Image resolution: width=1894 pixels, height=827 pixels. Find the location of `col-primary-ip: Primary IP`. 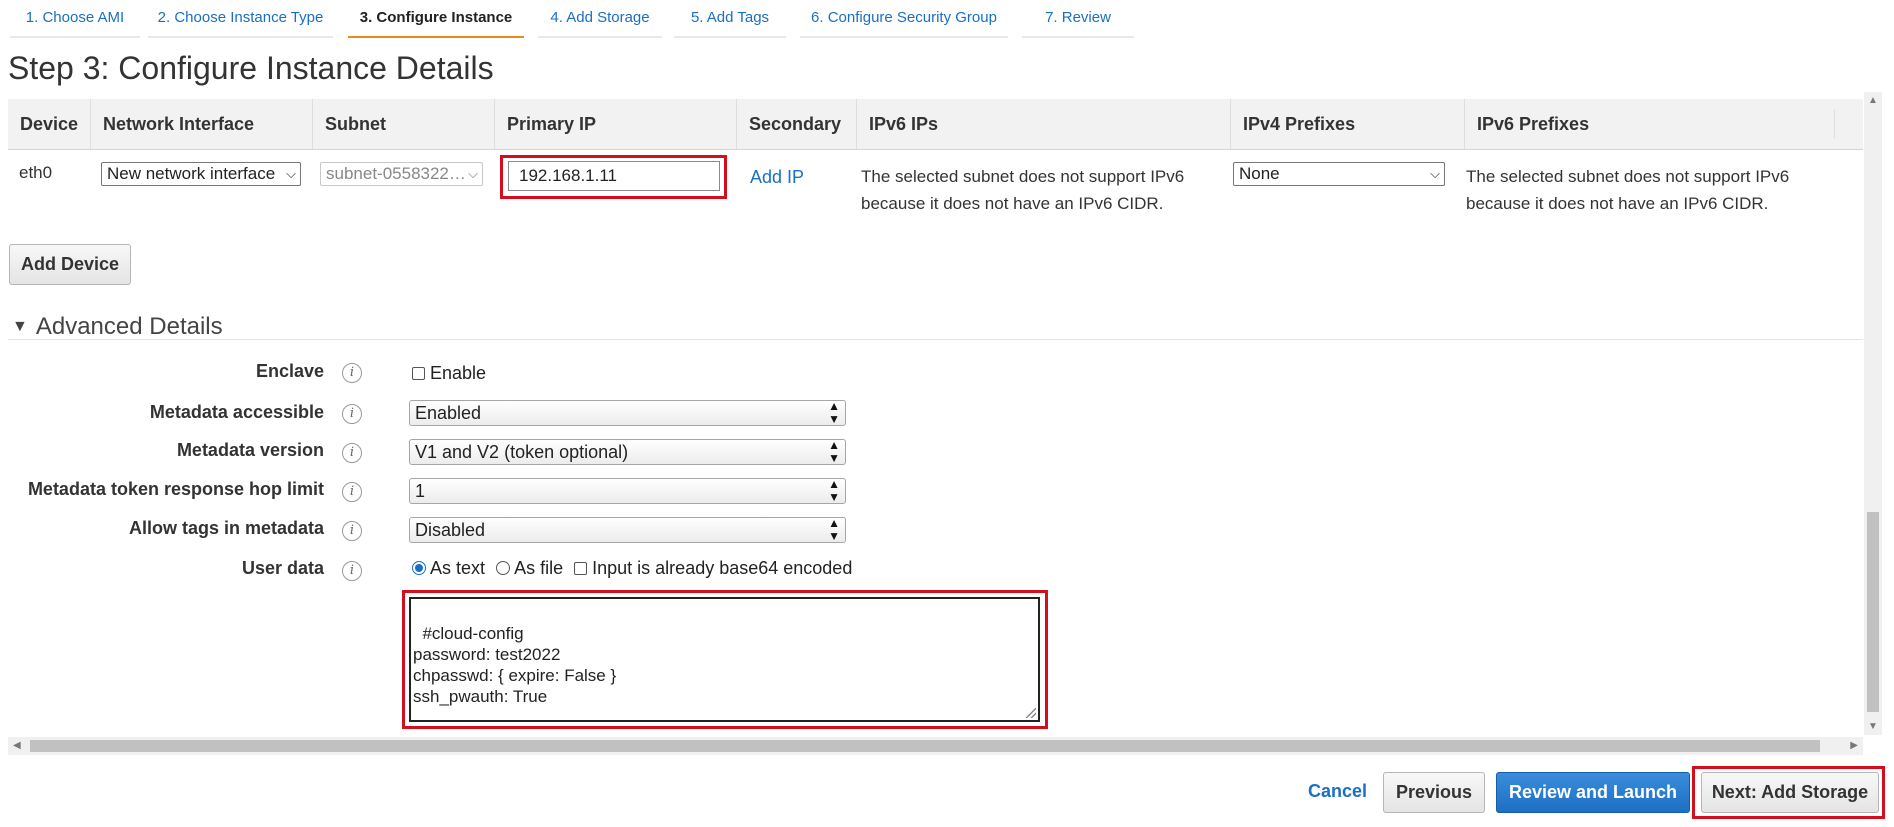

col-primary-ip: Primary IP is located at coordinates (615, 124).